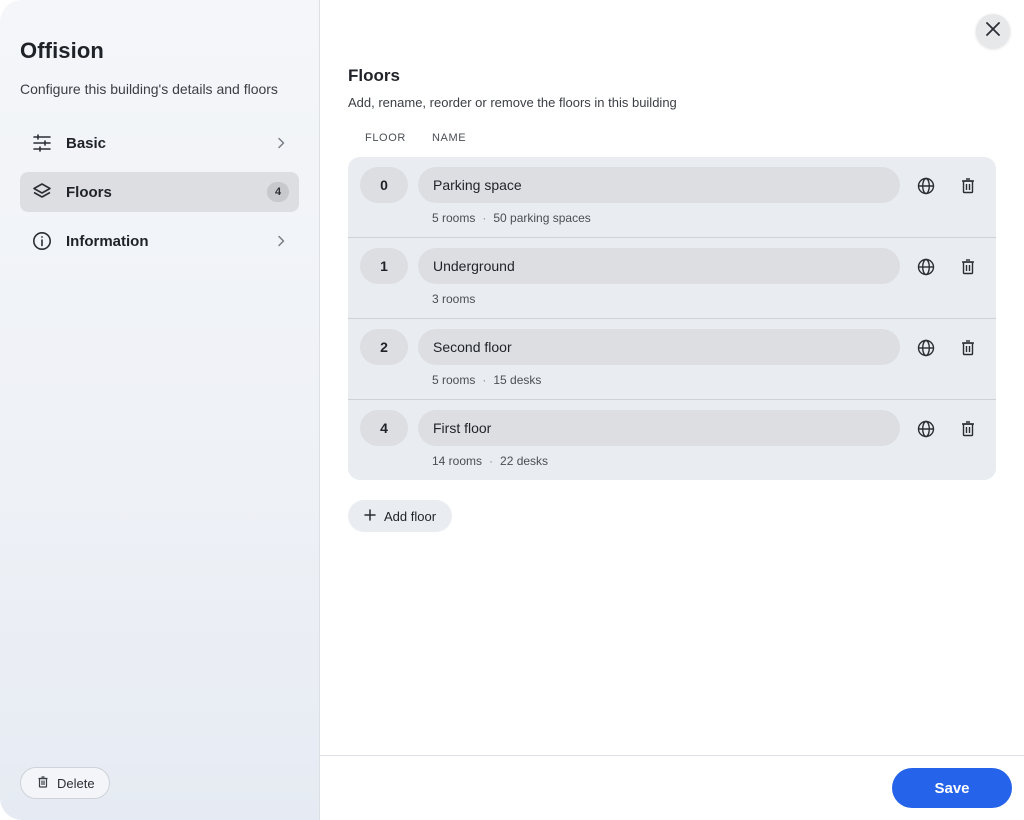 This screenshot has height=820, width=1024. I want to click on add-floor-button: Add floor, so click(400, 516).